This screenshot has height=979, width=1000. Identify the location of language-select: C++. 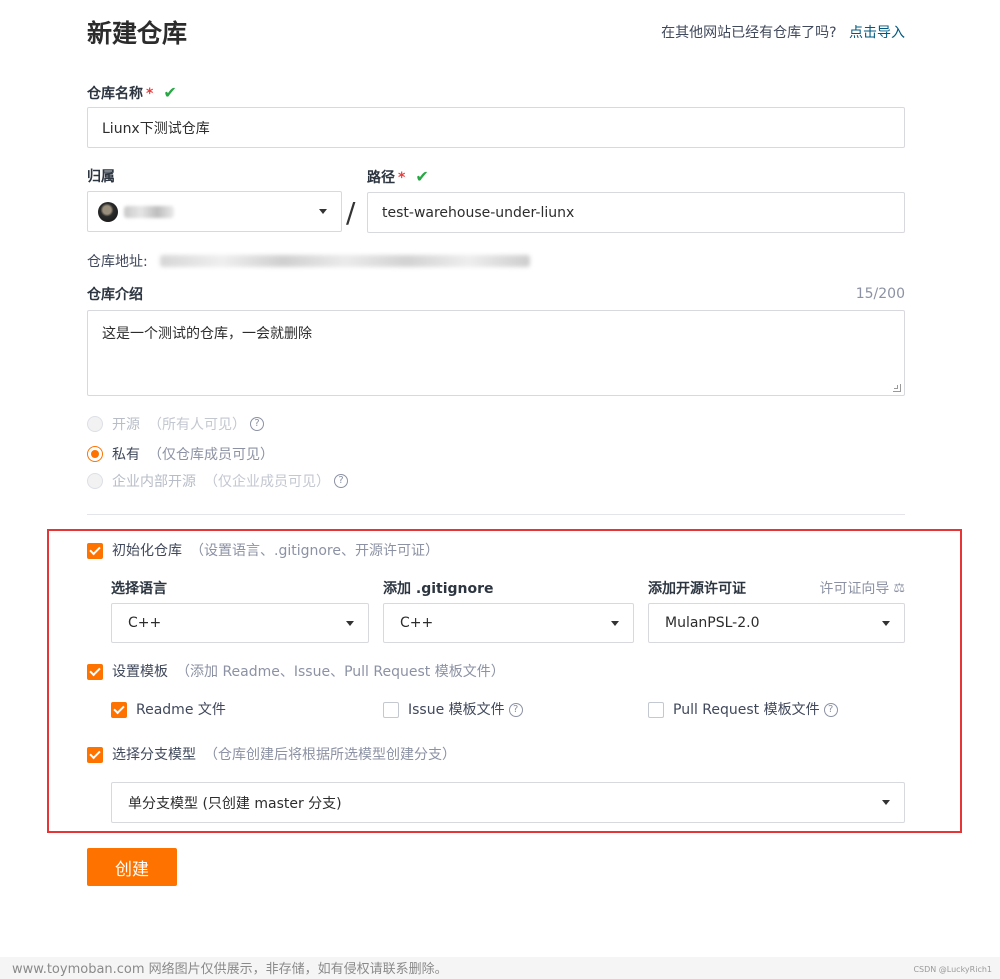
(240, 623).